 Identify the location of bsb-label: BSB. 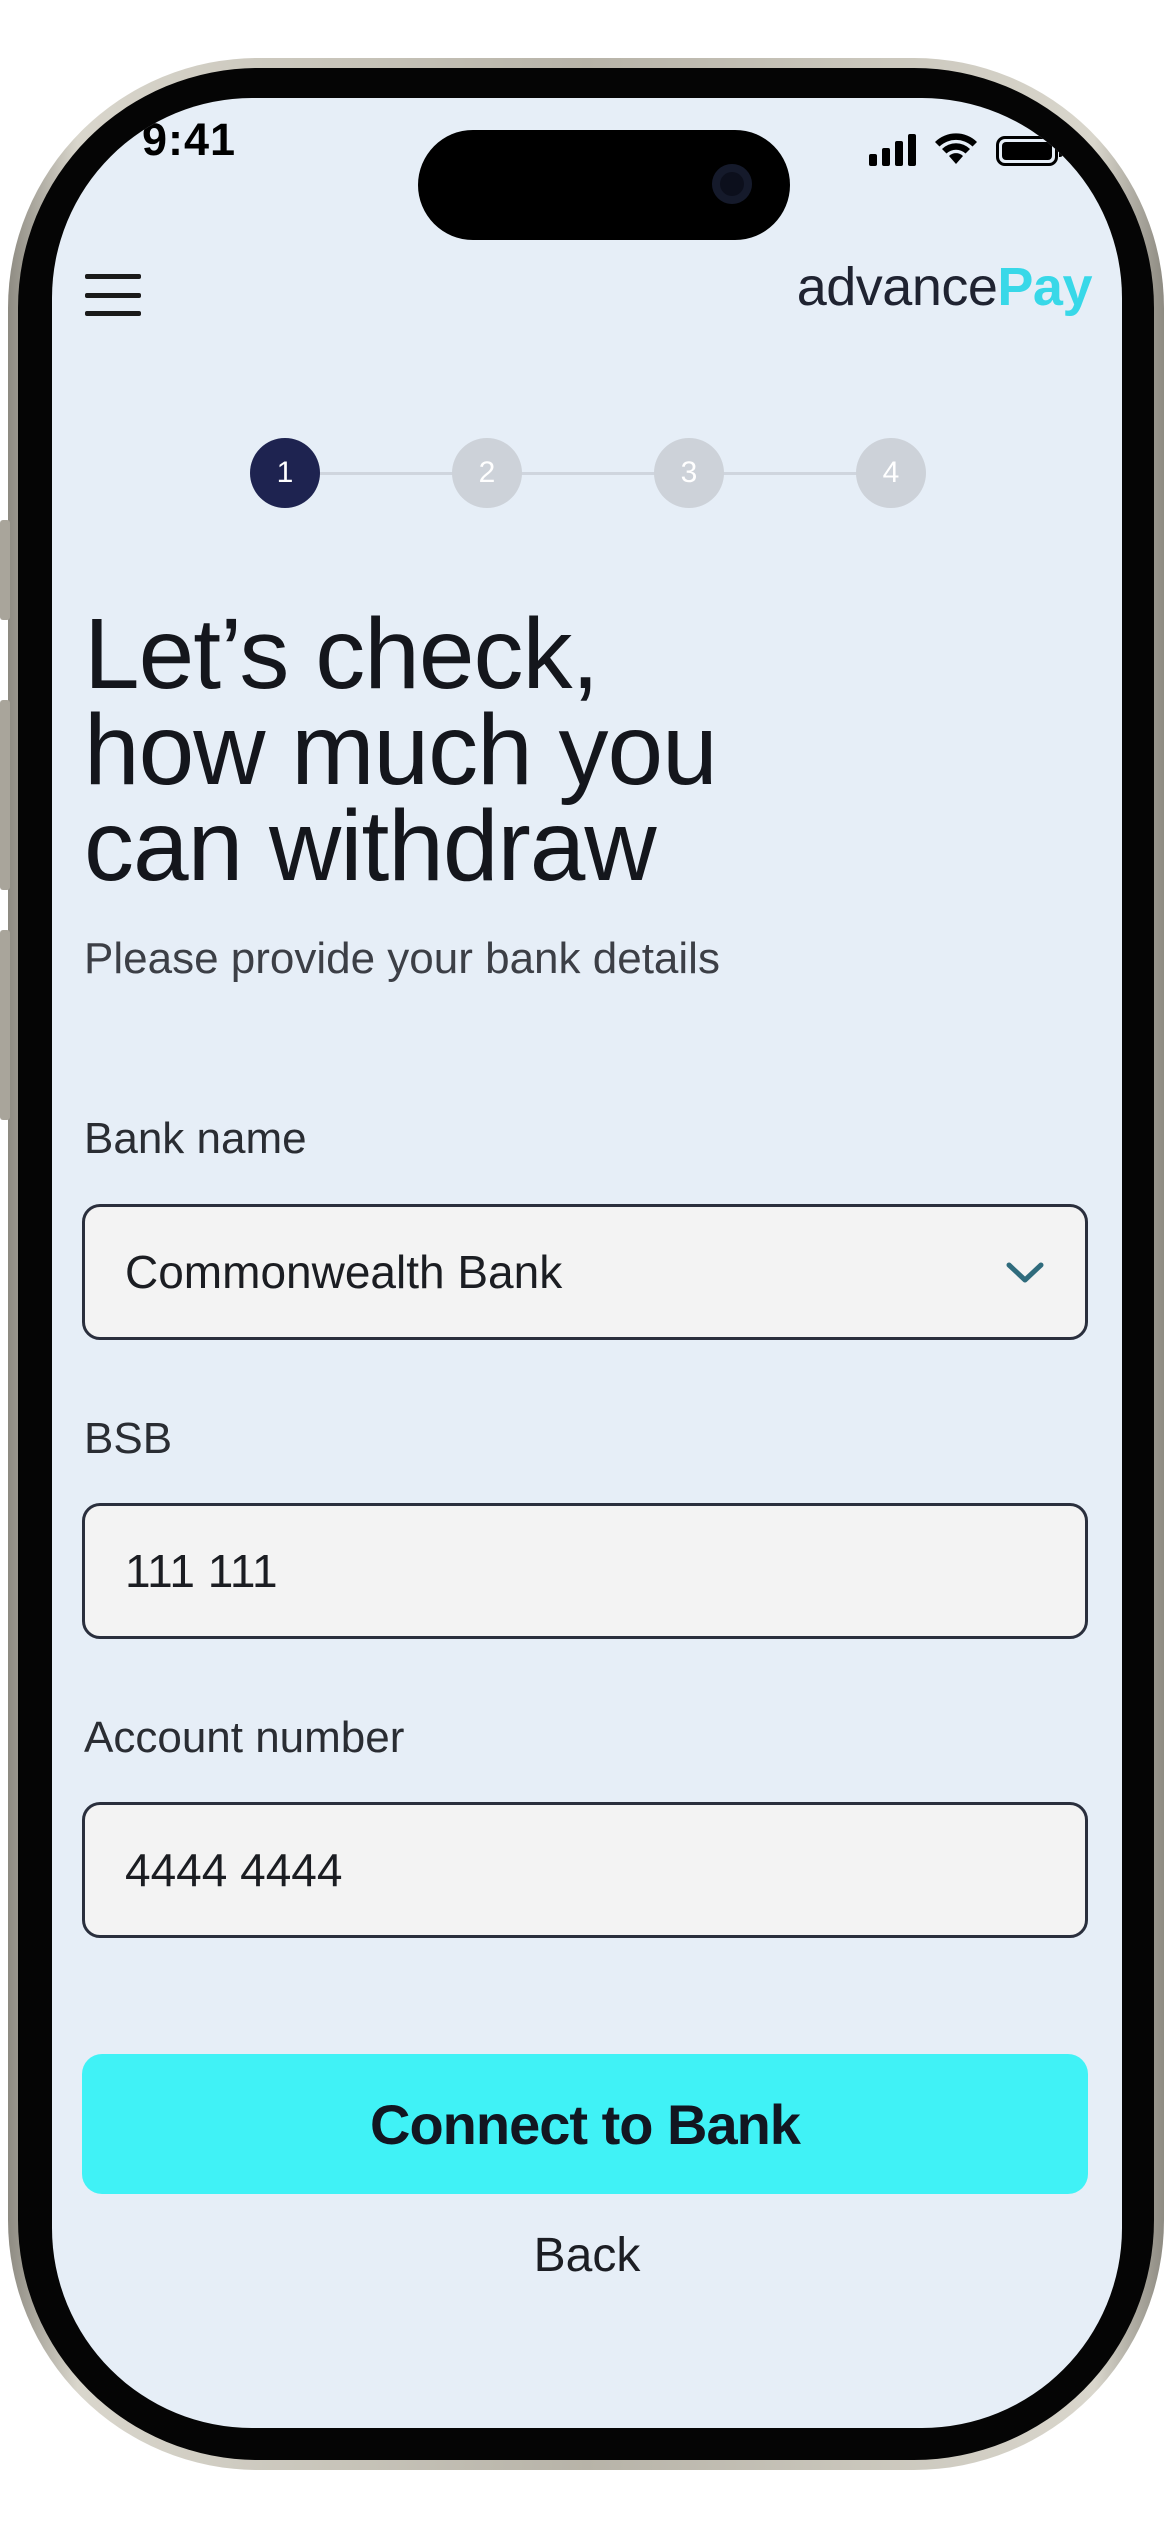
(128, 1438).